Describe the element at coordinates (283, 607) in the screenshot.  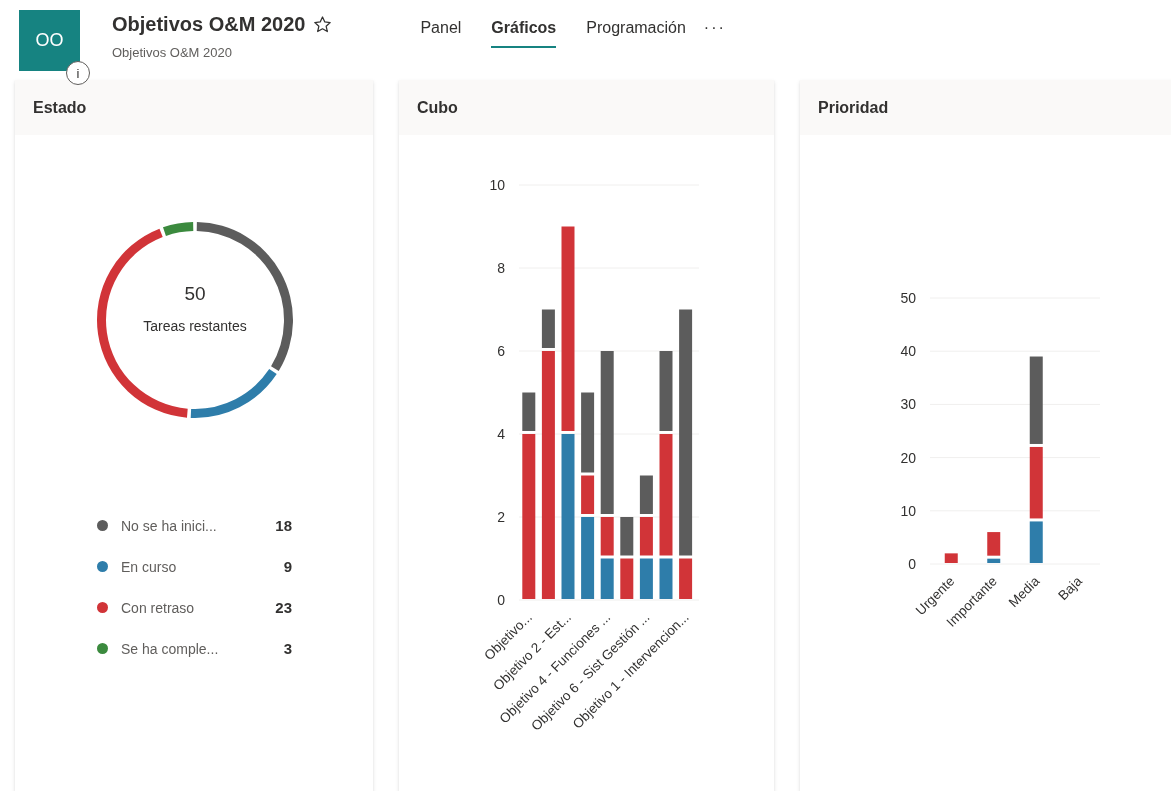
I see `legend-count: 23` at that location.